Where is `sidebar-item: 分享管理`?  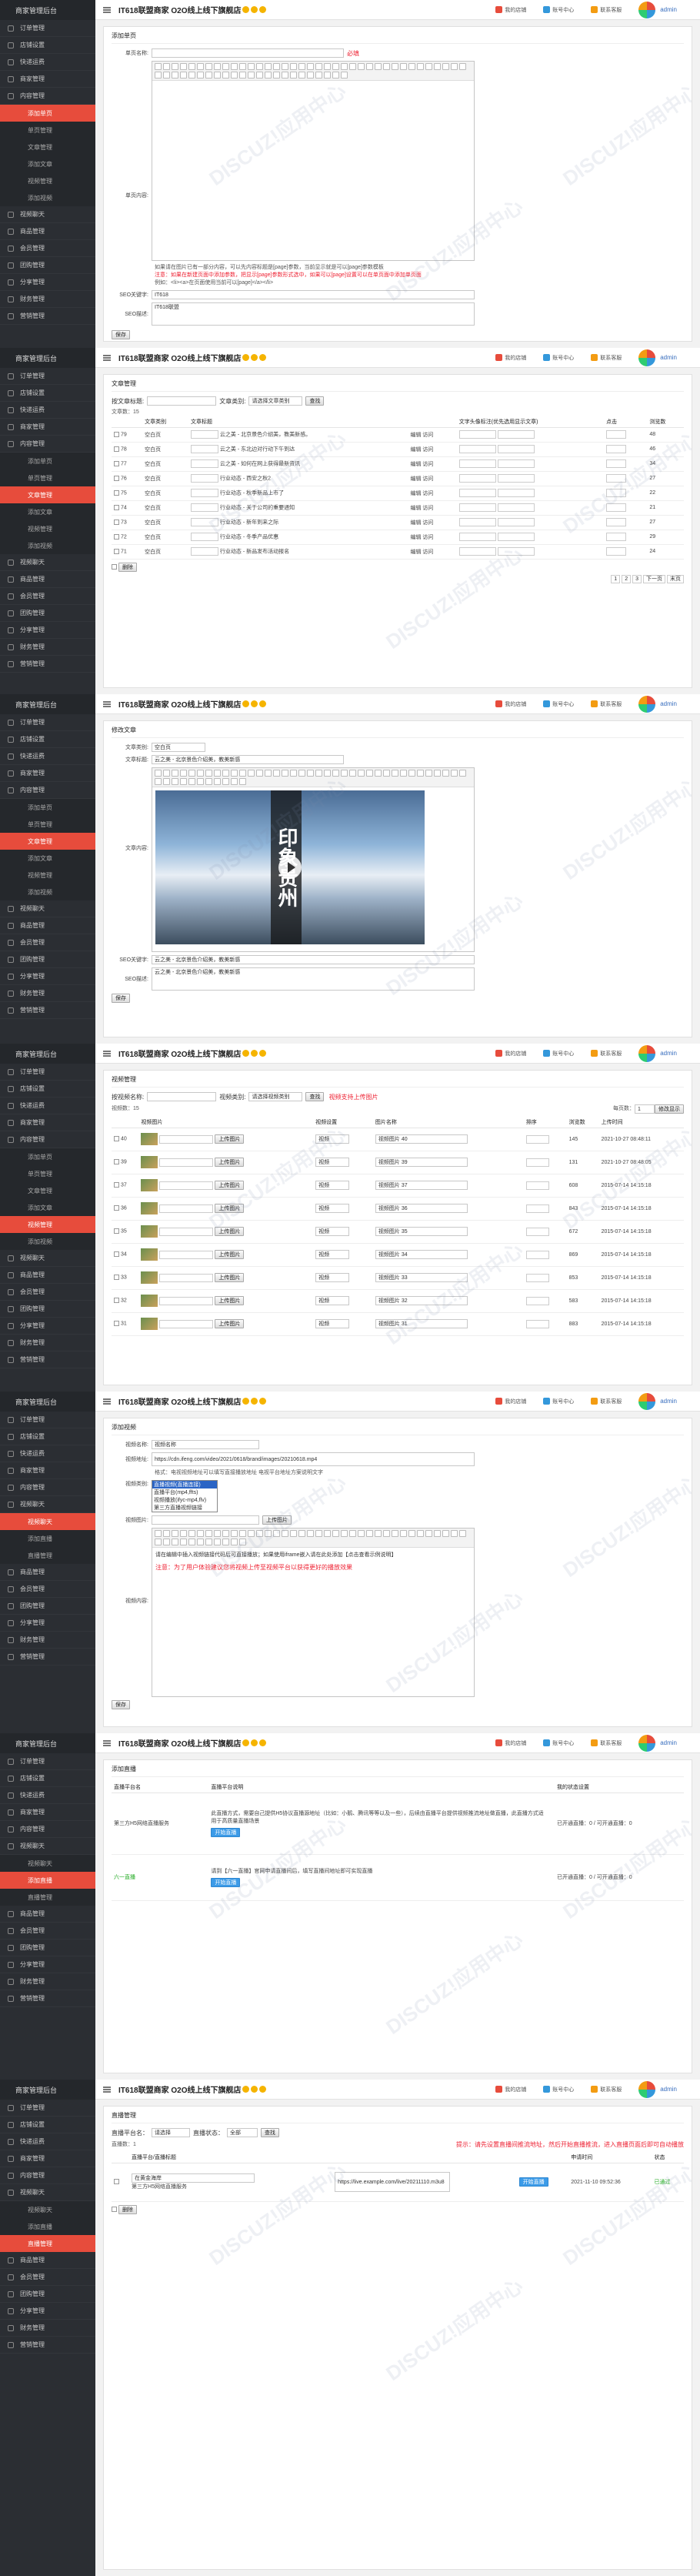
sidebar-item: 分享管理 is located at coordinates (47, 2311).